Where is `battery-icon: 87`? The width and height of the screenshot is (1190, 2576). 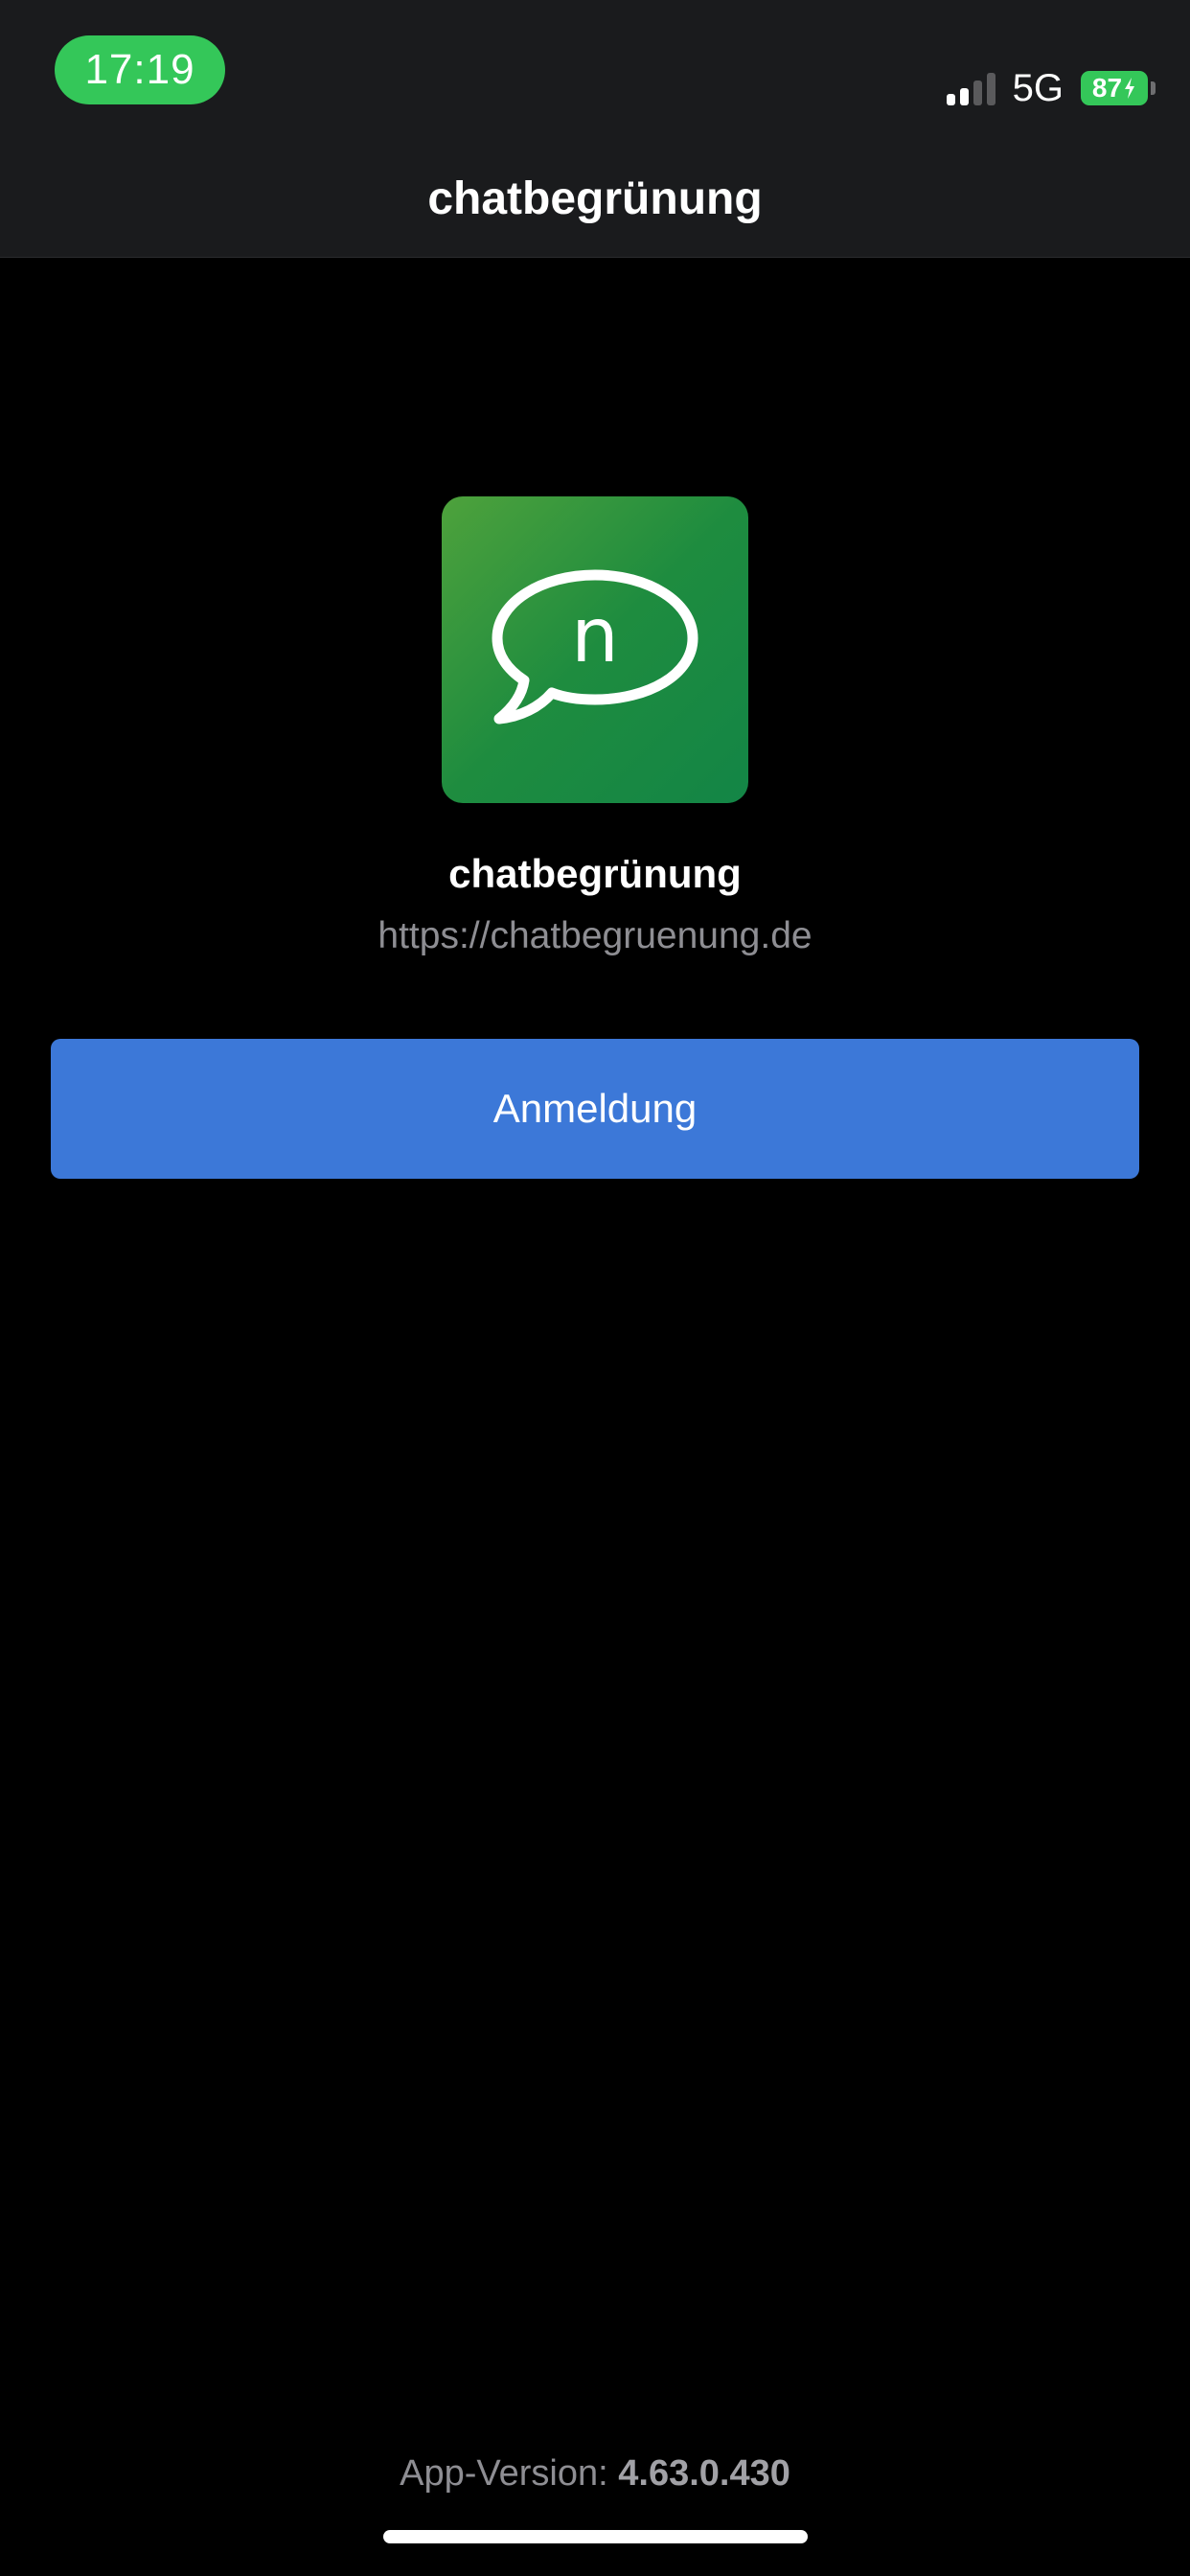
battery-icon: 87 is located at coordinates (1119, 88).